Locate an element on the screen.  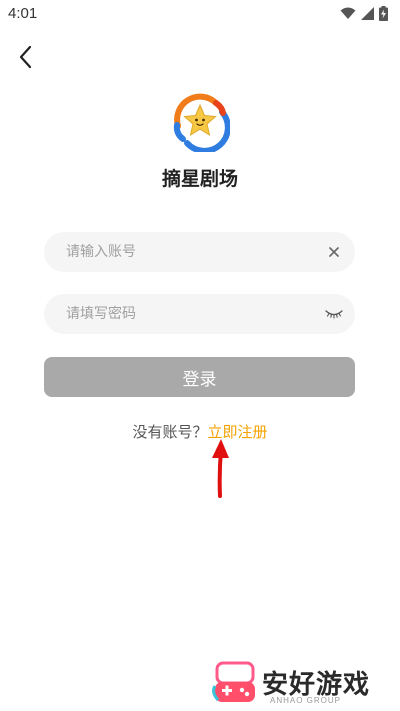
watermark: 安好游戏 ANHAO GROUP is located at coordinates (304, 684).